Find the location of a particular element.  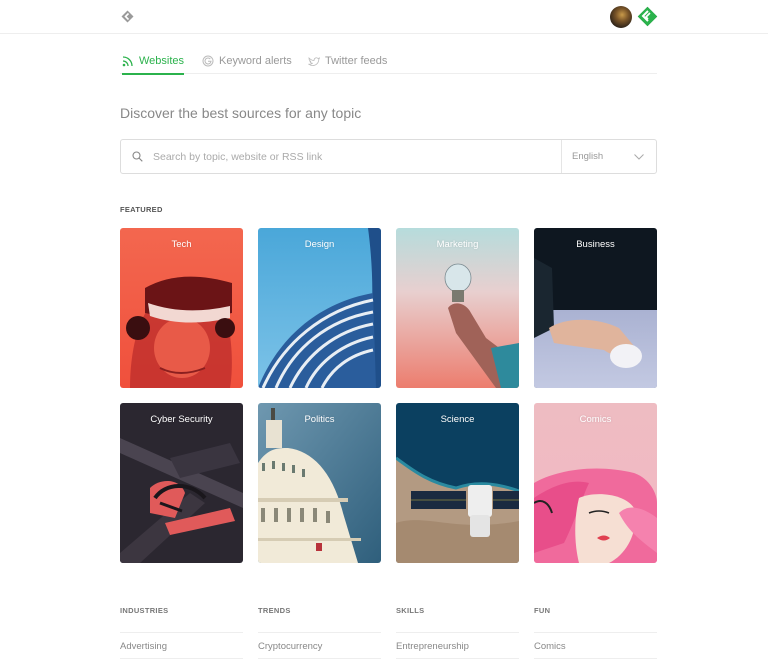

category-title: TRENDS is located at coordinates (319, 619).